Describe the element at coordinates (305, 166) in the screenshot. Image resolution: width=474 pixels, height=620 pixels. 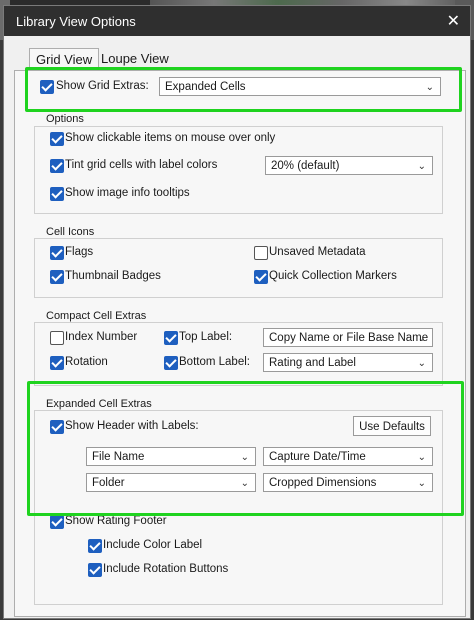
I see `tint-amount-value: 20% (default)` at that location.